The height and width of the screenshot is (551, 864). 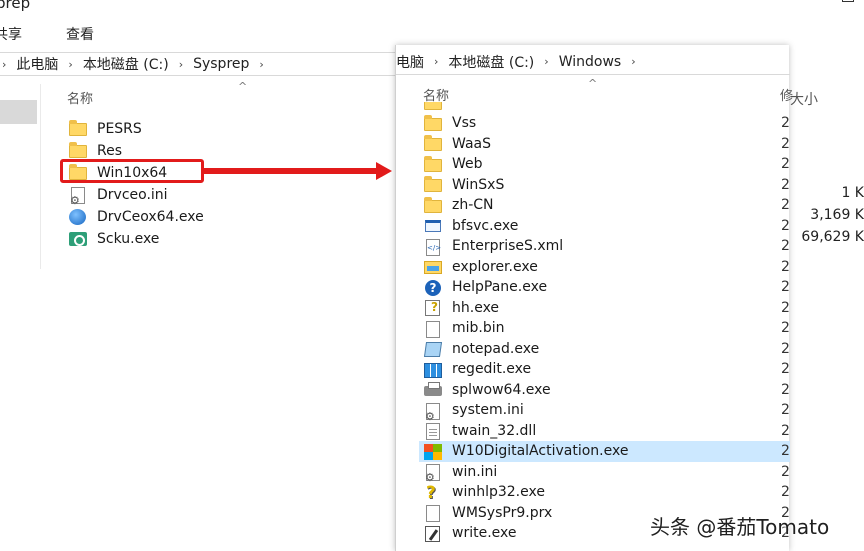 I want to click on list-item-partial, so click(x=437, y=107).